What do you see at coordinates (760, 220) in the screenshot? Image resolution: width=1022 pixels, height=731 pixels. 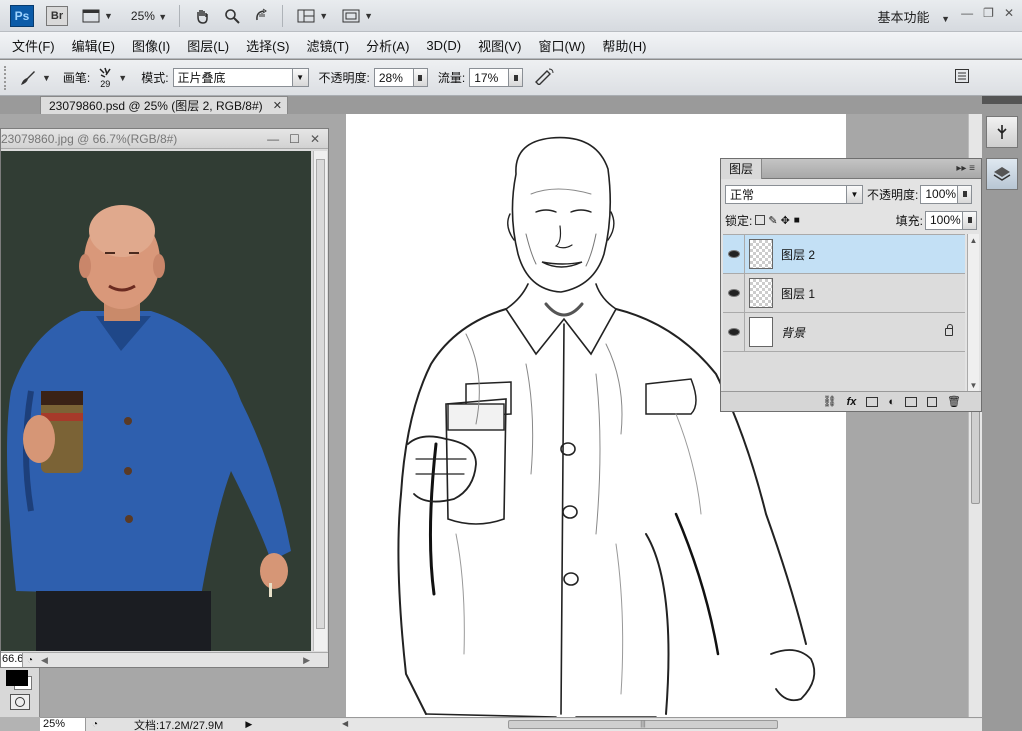 I see `lock-transparency-icon` at bounding box center [760, 220].